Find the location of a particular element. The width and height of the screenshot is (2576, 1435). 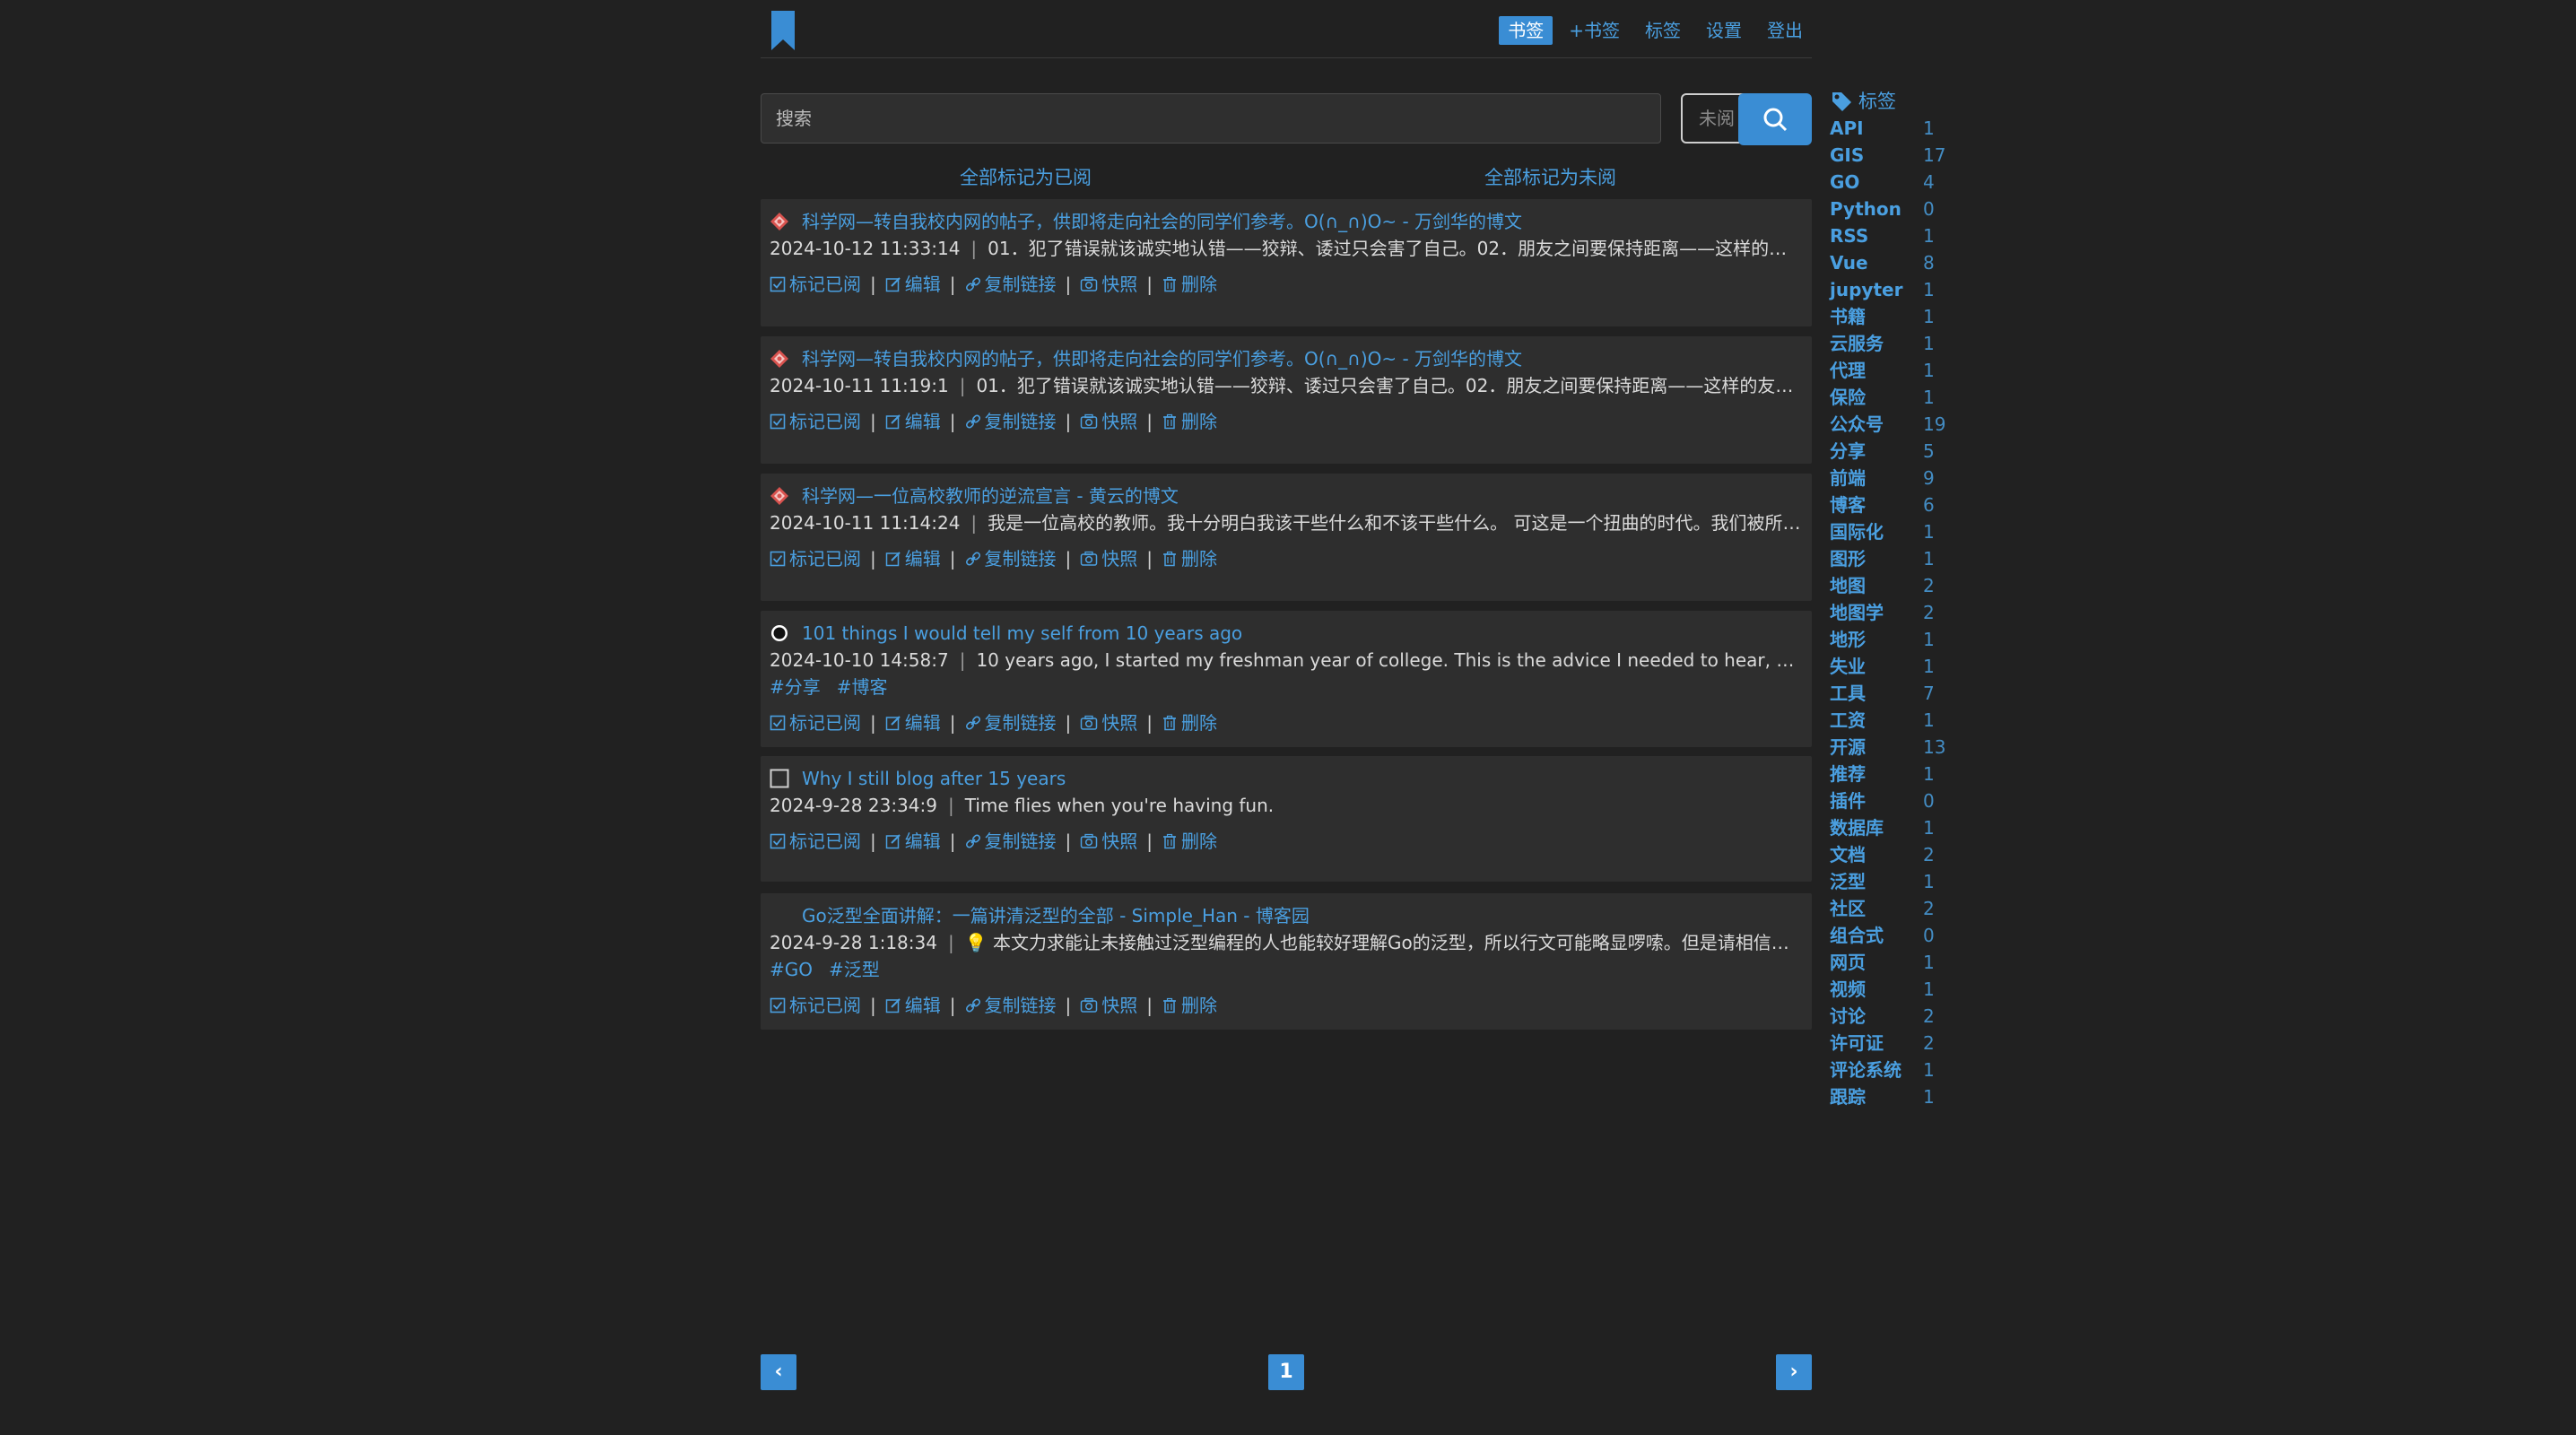

bookmark-title-link: 科学网—一位高校教师的逆流宣言 - 黄云的博文 is located at coordinates (1286, 496).